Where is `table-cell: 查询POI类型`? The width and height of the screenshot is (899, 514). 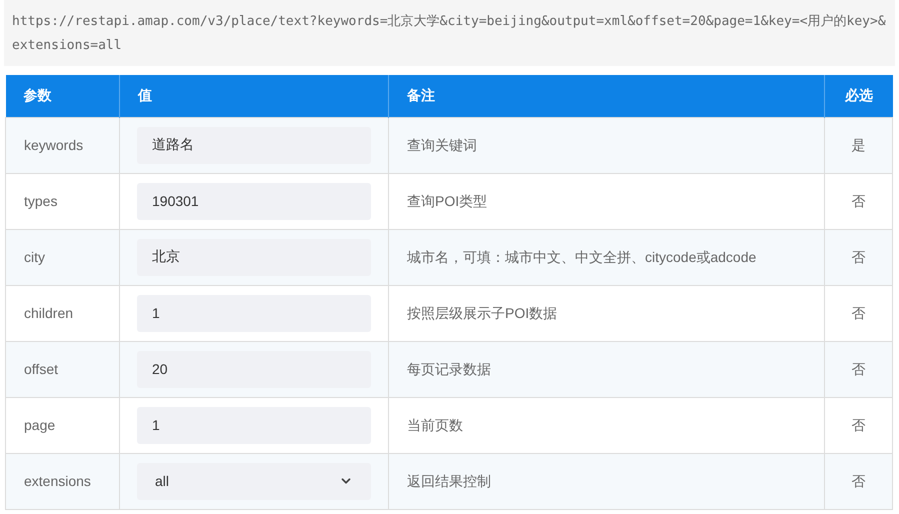 table-cell: 查询POI类型 is located at coordinates (606, 201).